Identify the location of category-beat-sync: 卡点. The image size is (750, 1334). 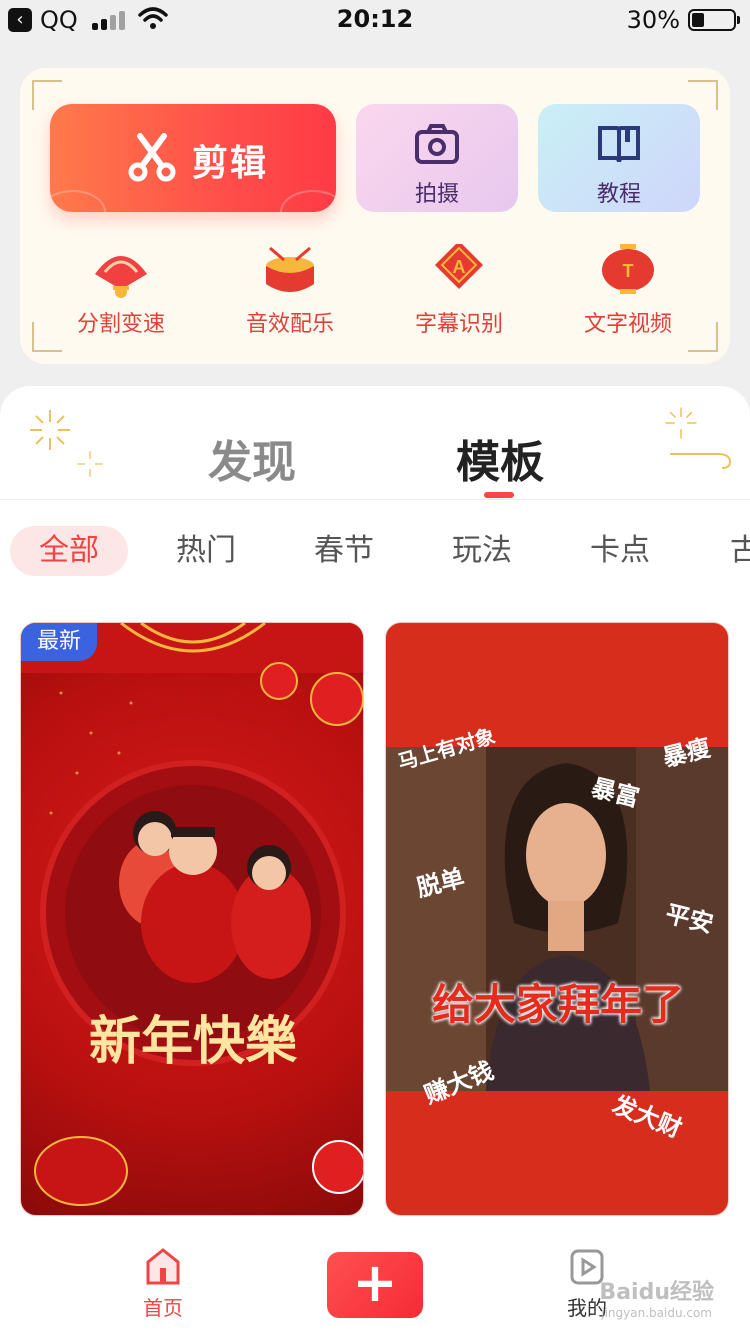
(620, 551).